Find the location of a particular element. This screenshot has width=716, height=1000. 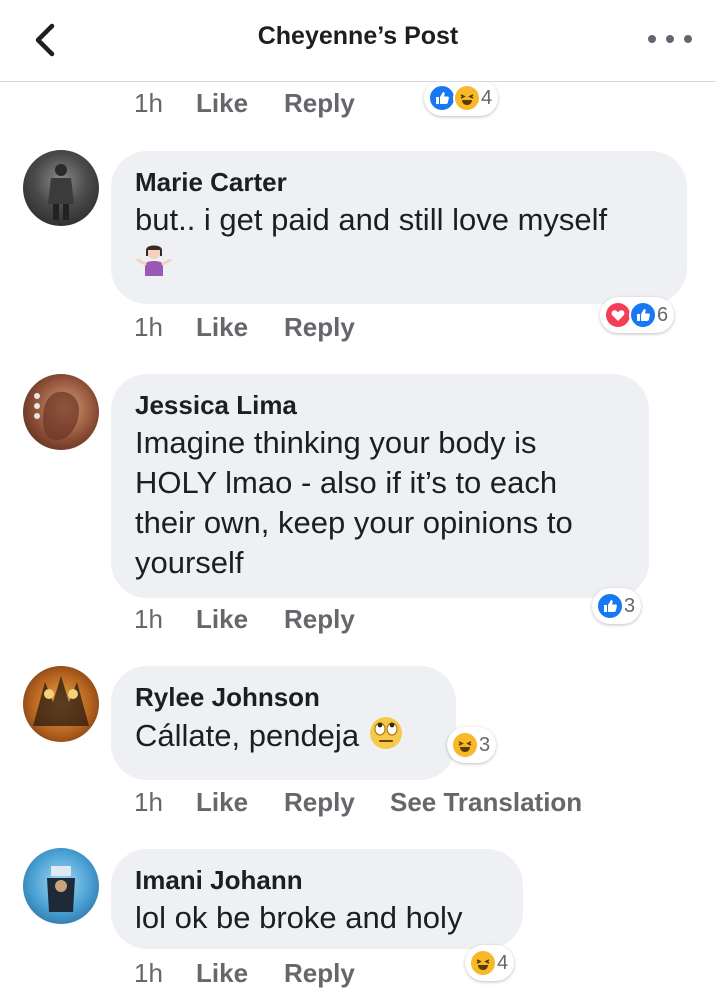

top-navigation-bar: Cheyenne’s Post is located at coordinates (358, 41).